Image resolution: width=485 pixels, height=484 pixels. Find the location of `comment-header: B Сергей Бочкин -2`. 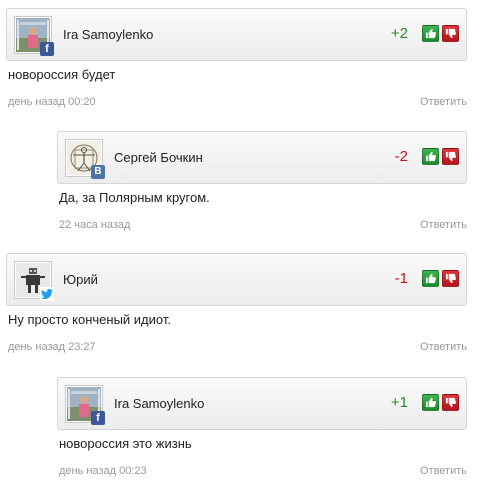

comment-header: B Сергей Бочкин -2 is located at coordinates (262, 157).